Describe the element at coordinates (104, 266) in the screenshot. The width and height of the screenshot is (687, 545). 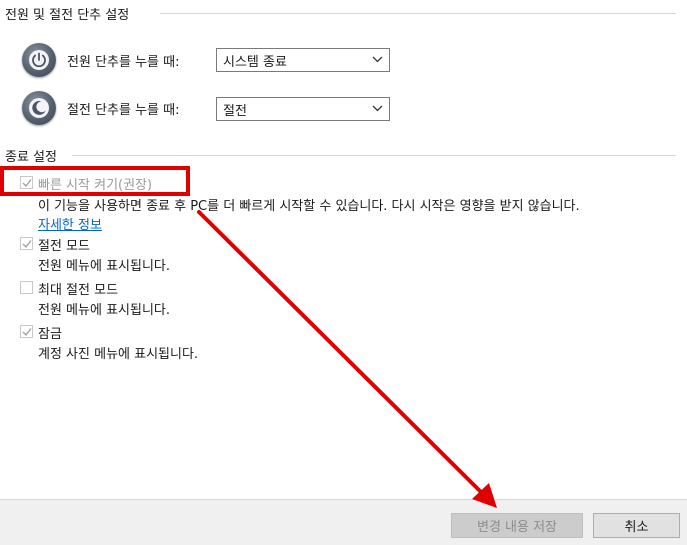
I see `sleep-description: 전원 메뉴에 표시됩니다.` at that location.